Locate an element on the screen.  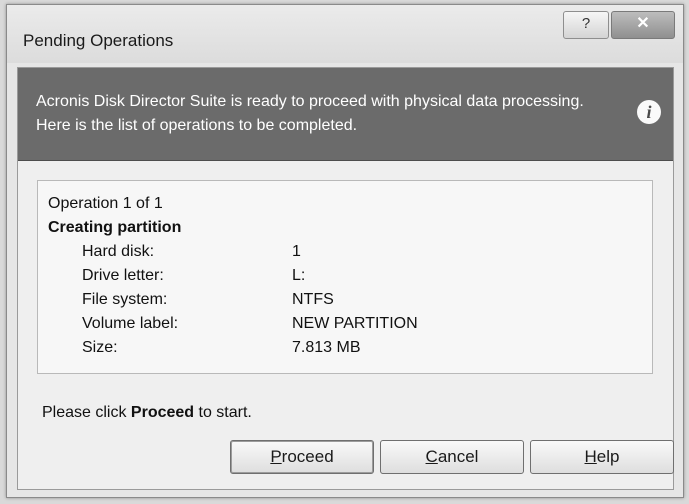
detail-label: File system: is located at coordinates (125, 299).